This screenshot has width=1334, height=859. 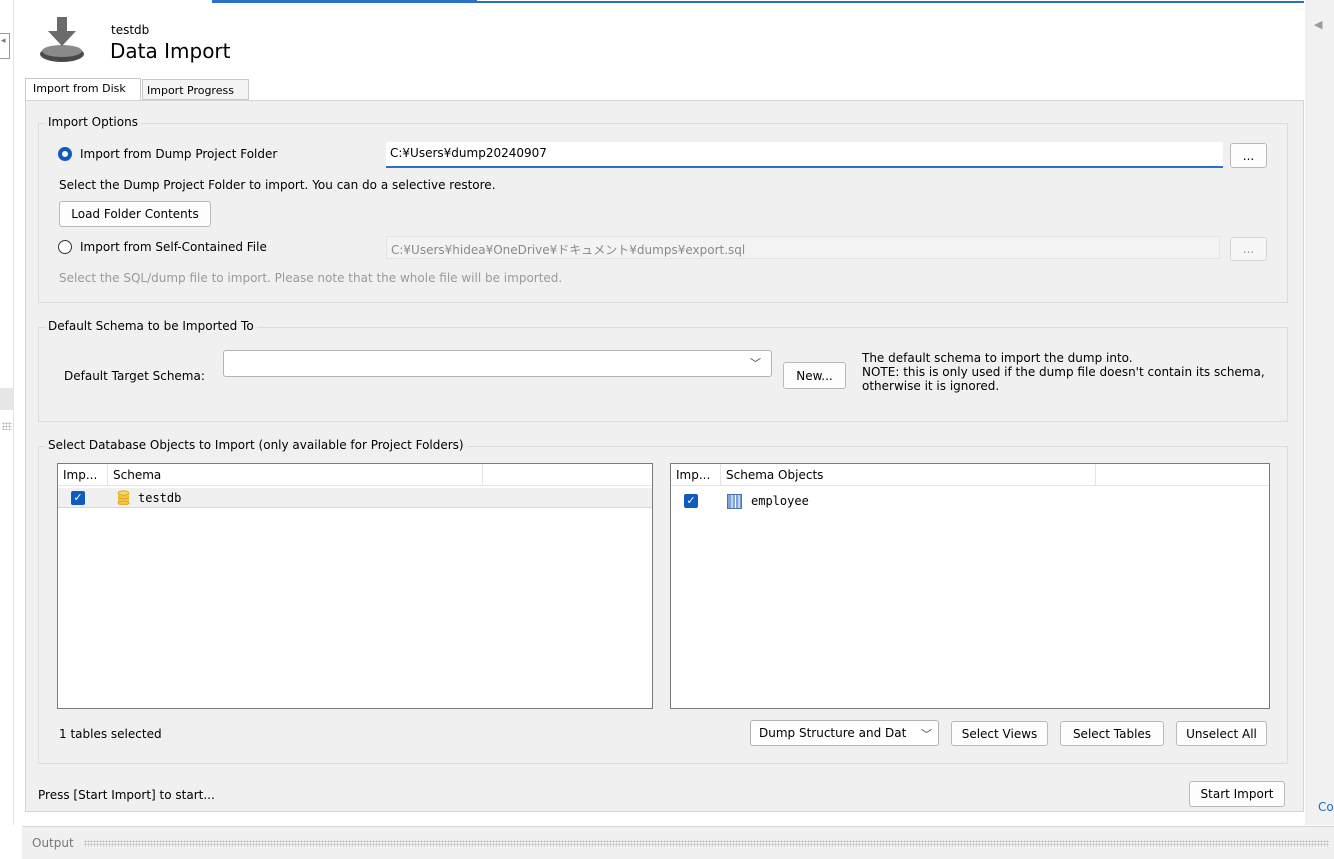 What do you see at coordinates (1237, 794) in the screenshot?
I see `start-import-button: Start Import` at bounding box center [1237, 794].